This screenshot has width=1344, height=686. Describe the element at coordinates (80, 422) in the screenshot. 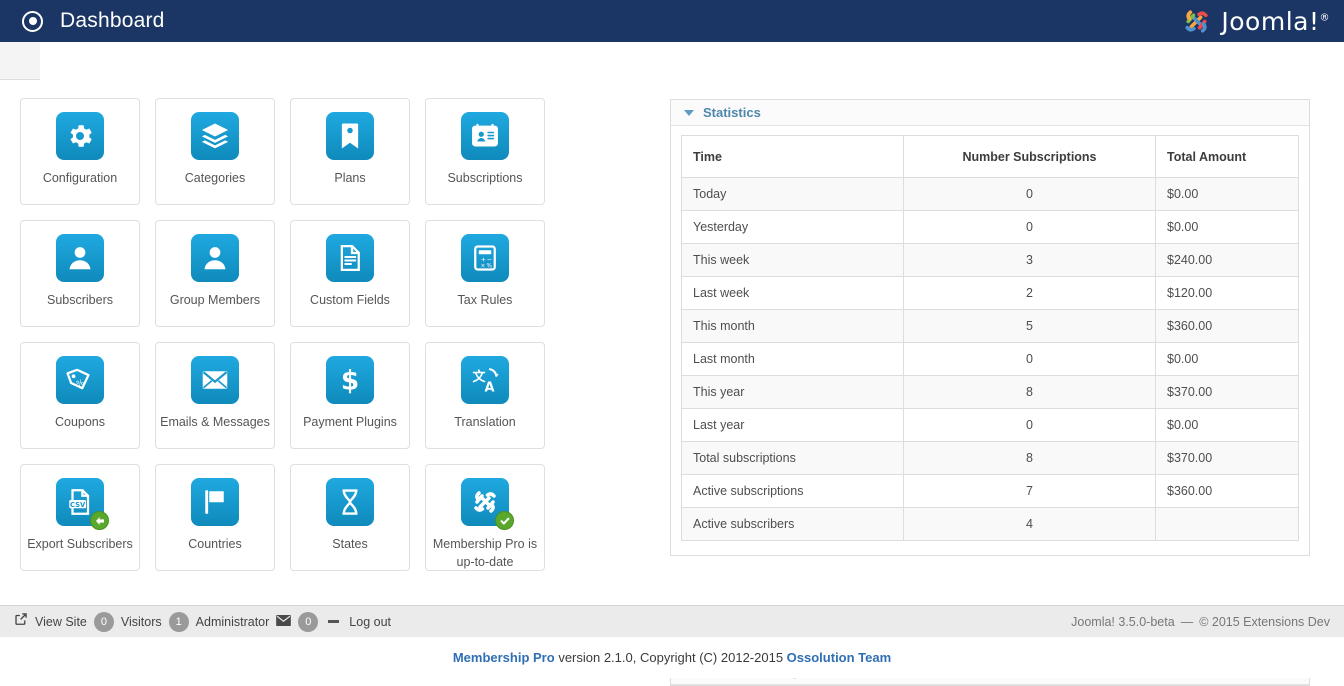

I see `quick-icon-label: Coupons` at that location.